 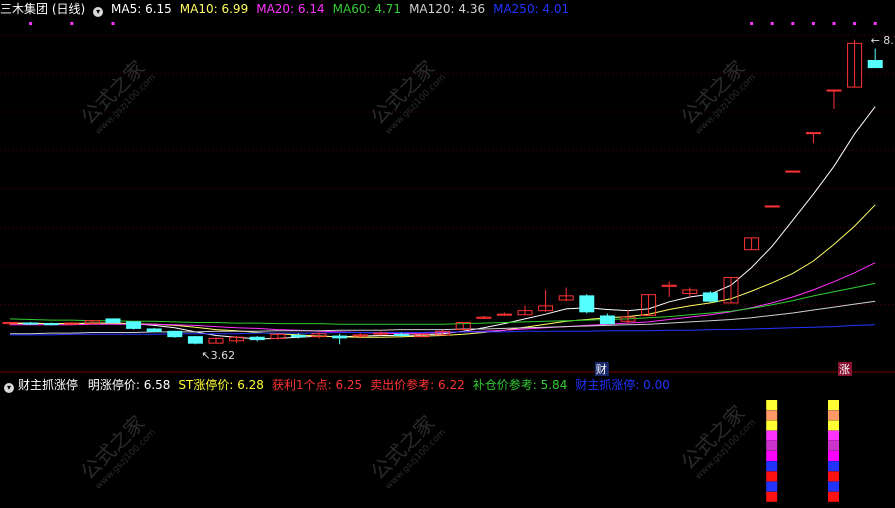 I want to click on low-label: ↖3.62, so click(x=218, y=355).